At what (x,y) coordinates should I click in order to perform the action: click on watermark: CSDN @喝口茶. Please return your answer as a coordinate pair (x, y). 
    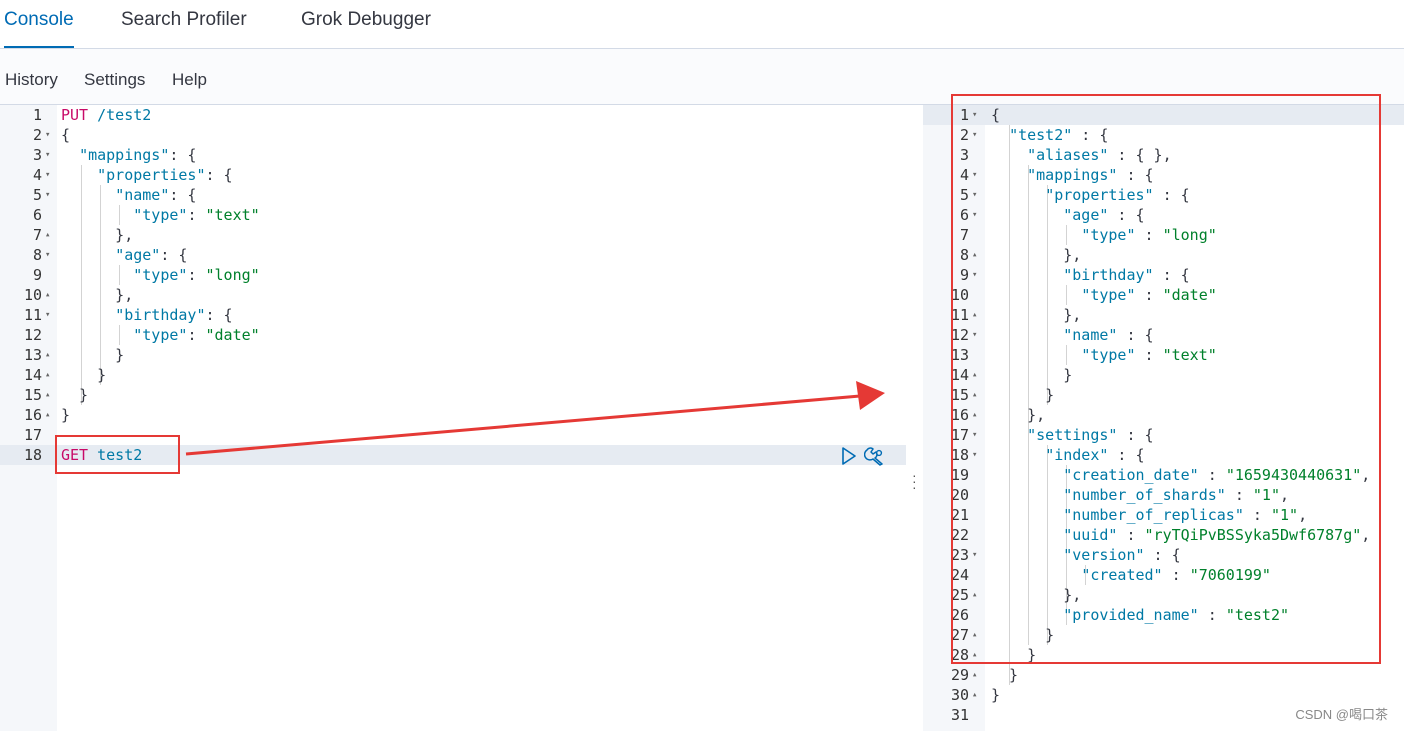
    Looking at the image, I should click on (1341, 714).